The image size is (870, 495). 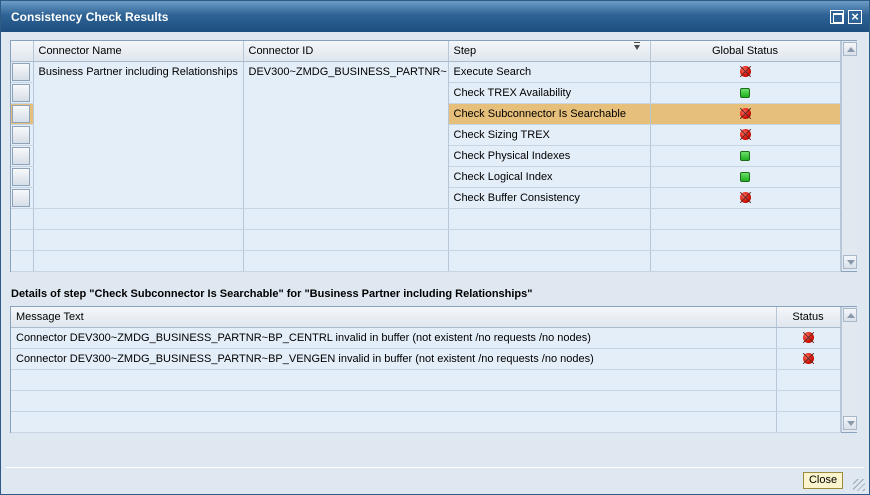 What do you see at coordinates (636, 46) in the screenshot?
I see `filter-icon` at bounding box center [636, 46].